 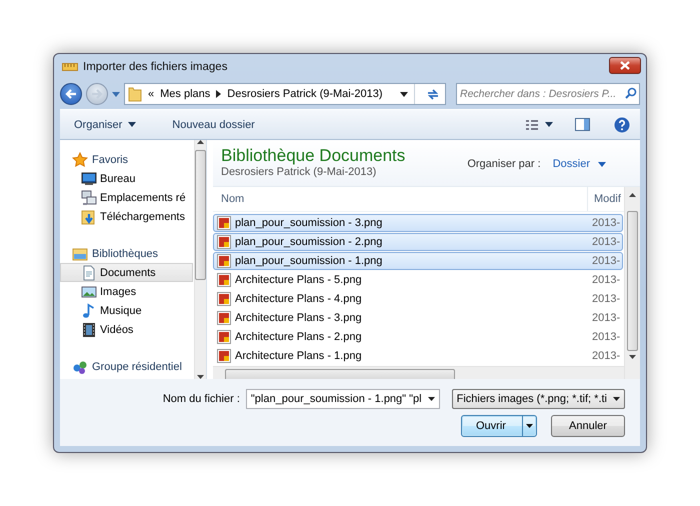 What do you see at coordinates (298, 299) in the screenshot?
I see `file-name: Architecture Plans - 4.png` at bounding box center [298, 299].